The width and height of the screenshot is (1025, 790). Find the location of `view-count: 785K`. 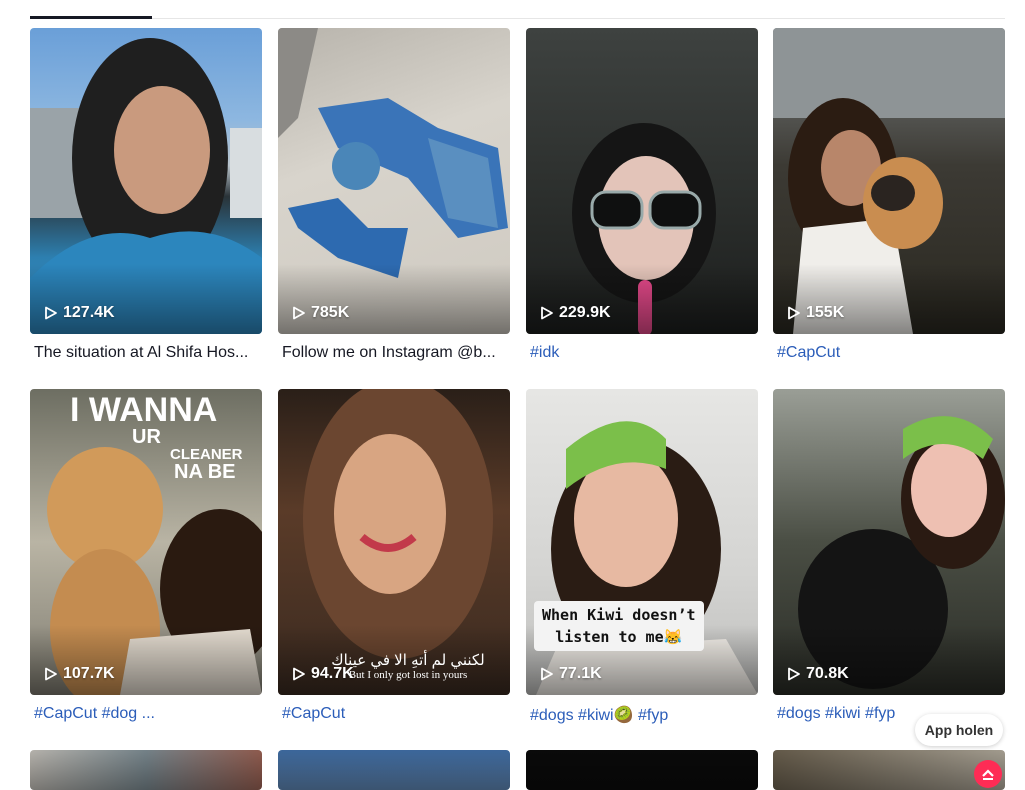

view-count: 785K is located at coordinates (320, 313).